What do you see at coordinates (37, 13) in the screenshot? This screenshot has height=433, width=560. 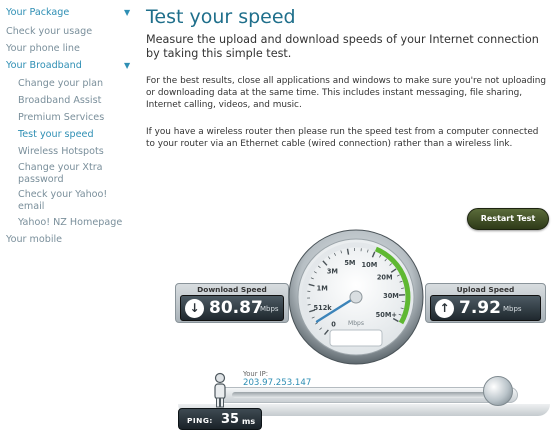 I see `sidebar-item-your-package: Your Package` at bounding box center [37, 13].